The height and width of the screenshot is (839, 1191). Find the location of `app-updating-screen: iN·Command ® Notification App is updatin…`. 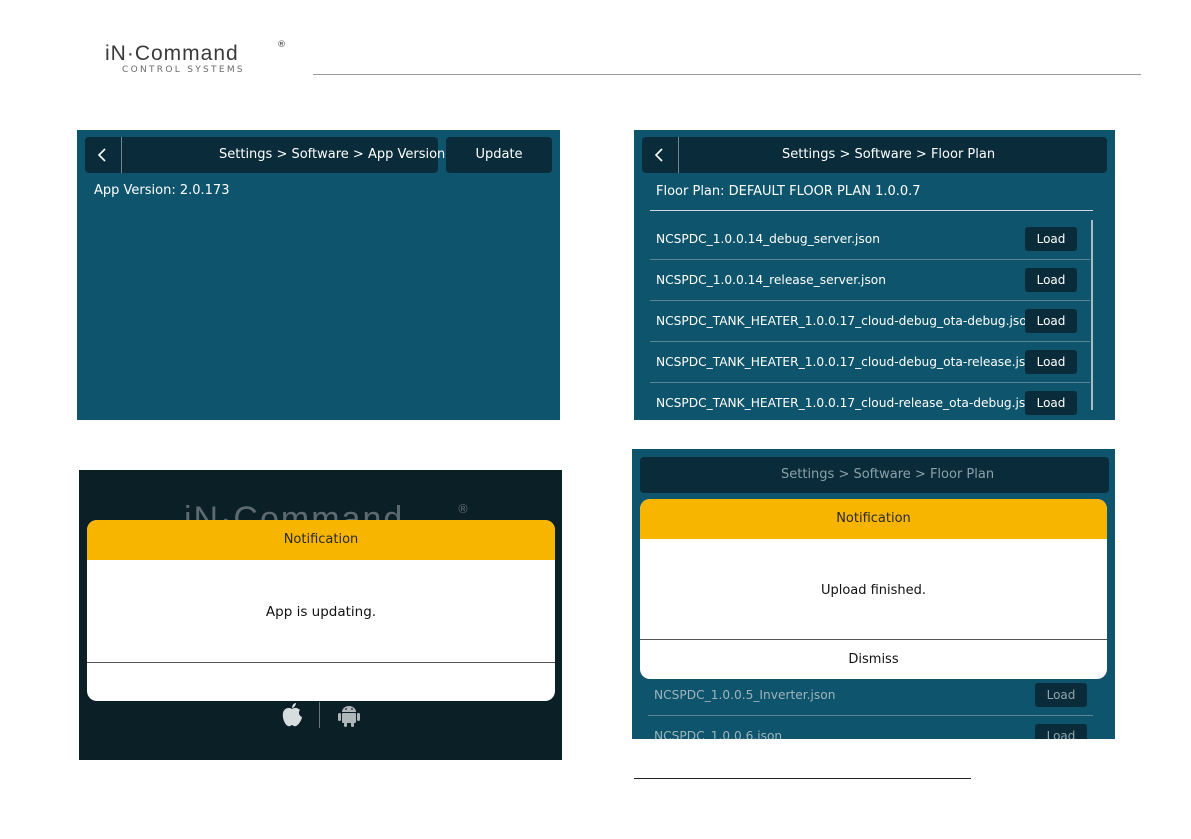

app-updating-screen: iN·Command ® Notification App is updatin… is located at coordinates (320, 615).